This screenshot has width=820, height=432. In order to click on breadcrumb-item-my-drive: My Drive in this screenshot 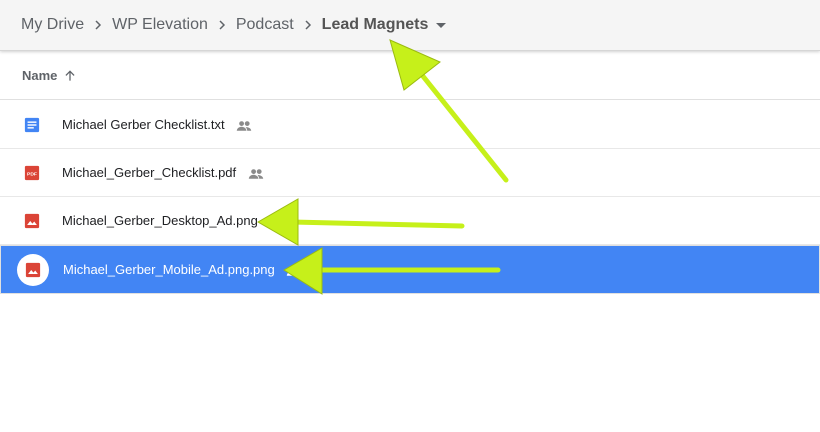, I will do `click(52, 25)`.